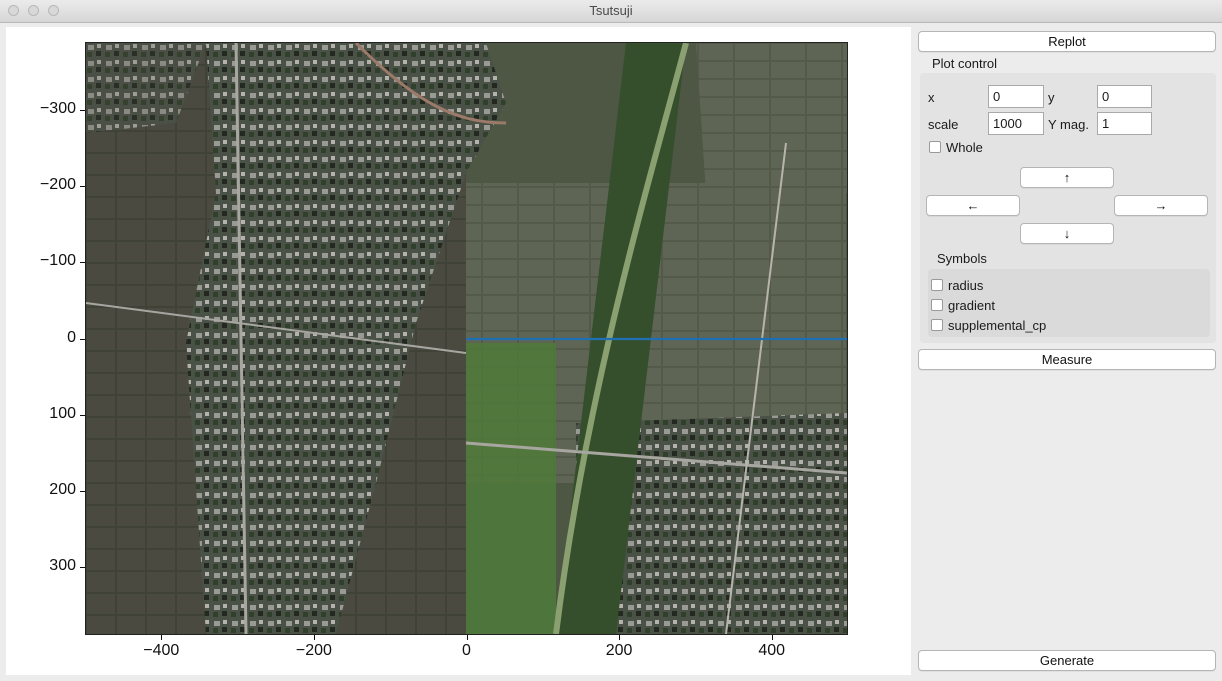  What do you see at coordinates (937, 285) in the screenshot?
I see `radius-checkbox` at bounding box center [937, 285].